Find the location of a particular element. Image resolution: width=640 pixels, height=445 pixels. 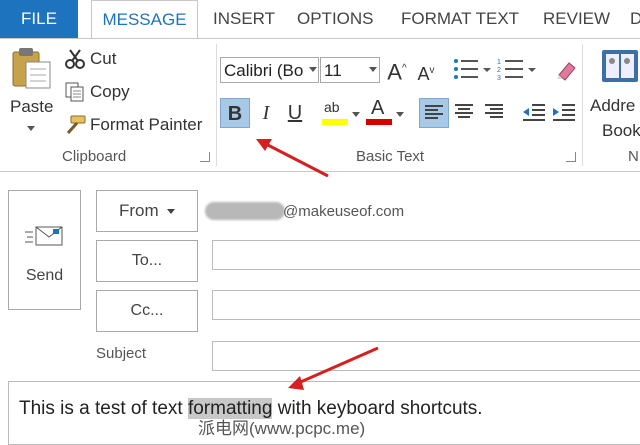

arrow-to-selected-text is located at coordinates (333, 368).